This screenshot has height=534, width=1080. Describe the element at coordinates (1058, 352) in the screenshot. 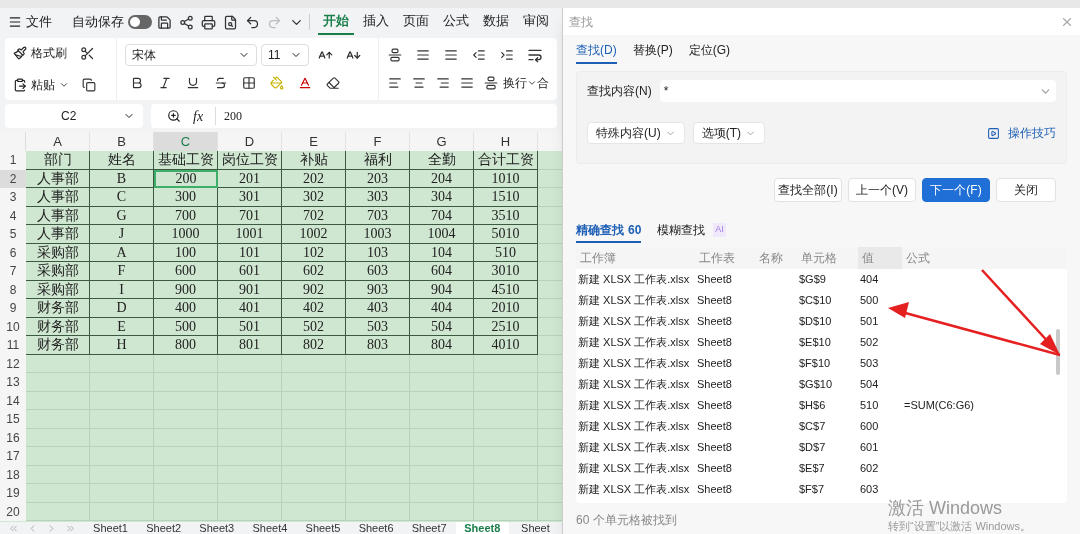

I see `scrollbar` at that location.